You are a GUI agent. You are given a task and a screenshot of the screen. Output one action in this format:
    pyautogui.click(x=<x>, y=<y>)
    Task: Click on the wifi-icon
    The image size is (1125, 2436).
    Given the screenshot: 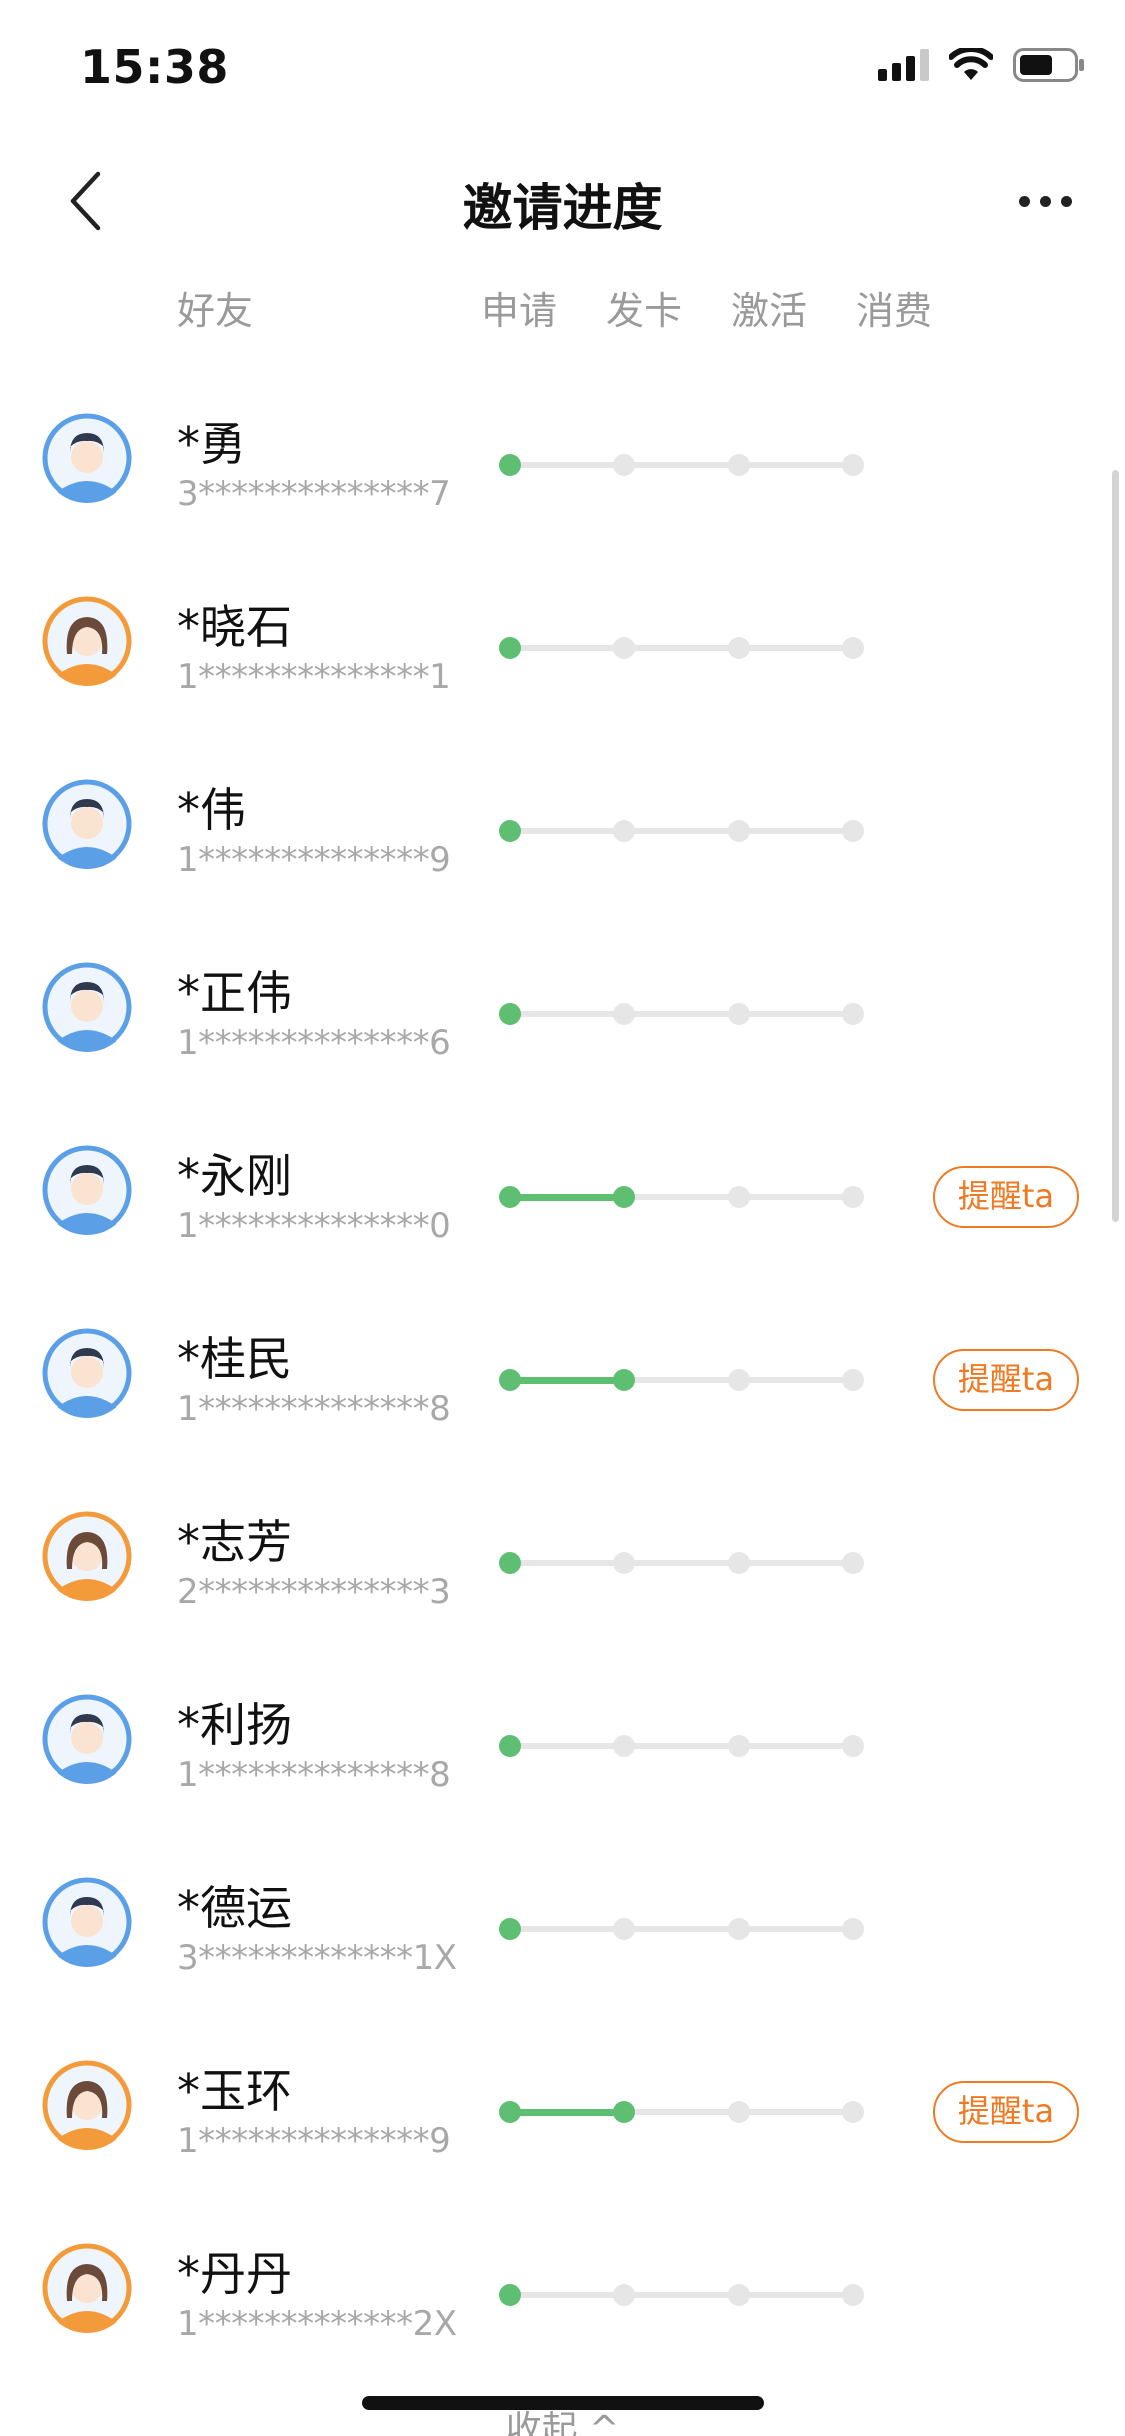 What is the action you would take?
    pyautogui.click(x=971, y=64)
    